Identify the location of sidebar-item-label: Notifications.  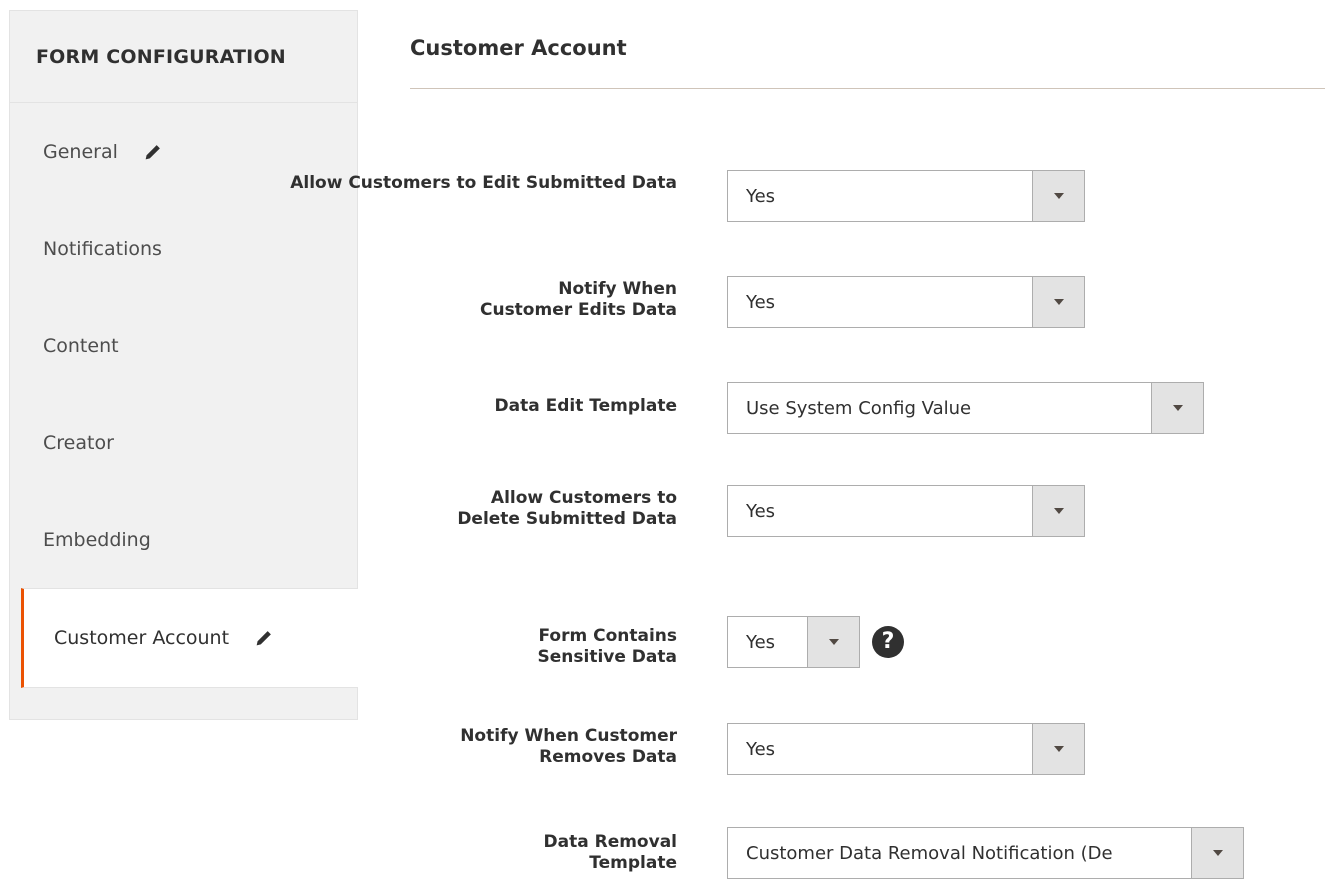
(102, 248).